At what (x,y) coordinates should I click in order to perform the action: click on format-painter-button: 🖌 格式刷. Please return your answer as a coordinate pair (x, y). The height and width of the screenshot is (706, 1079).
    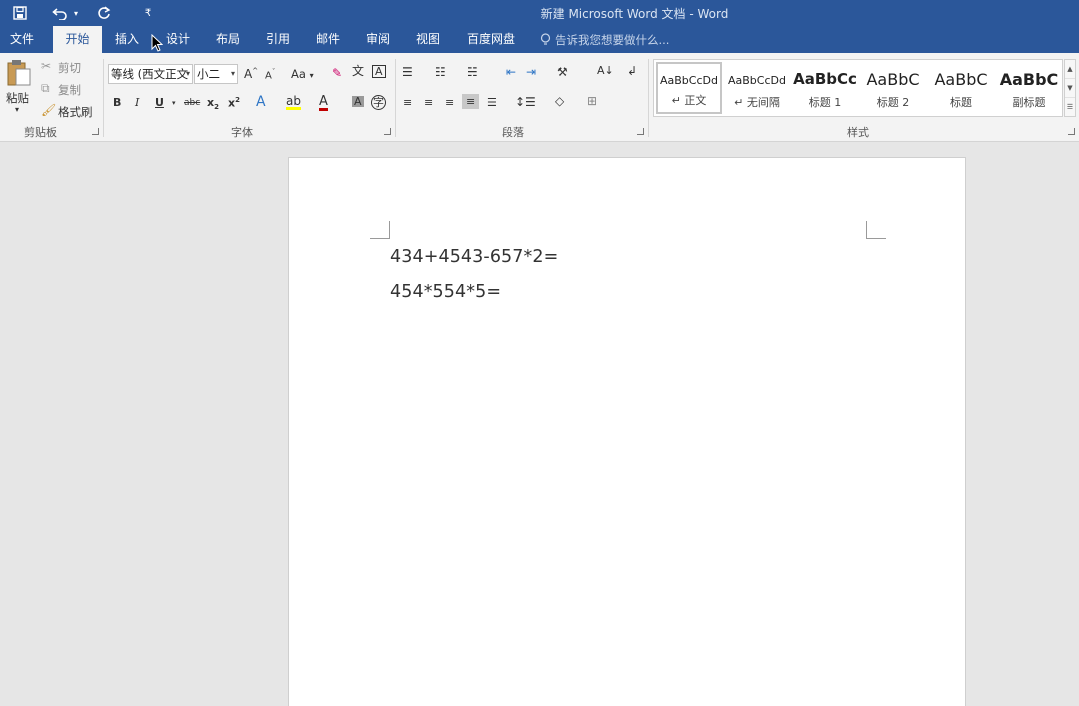
    Looking at the image, I should click on (68, 111).